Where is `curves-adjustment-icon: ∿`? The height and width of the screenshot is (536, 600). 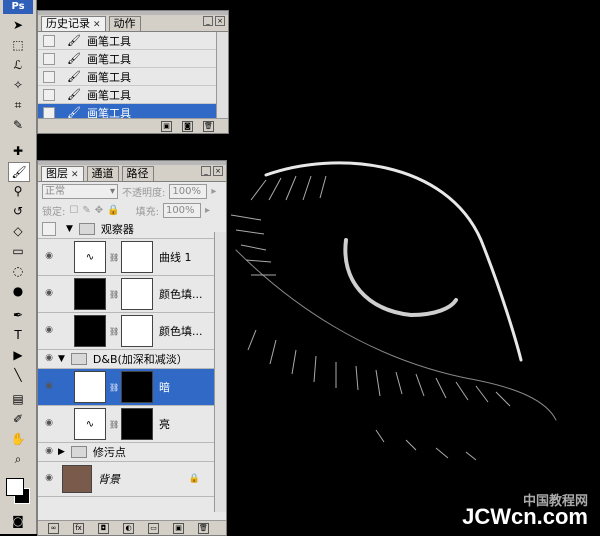 curves-adjustment-icon: ∿ is located at coordinates (90, 257).